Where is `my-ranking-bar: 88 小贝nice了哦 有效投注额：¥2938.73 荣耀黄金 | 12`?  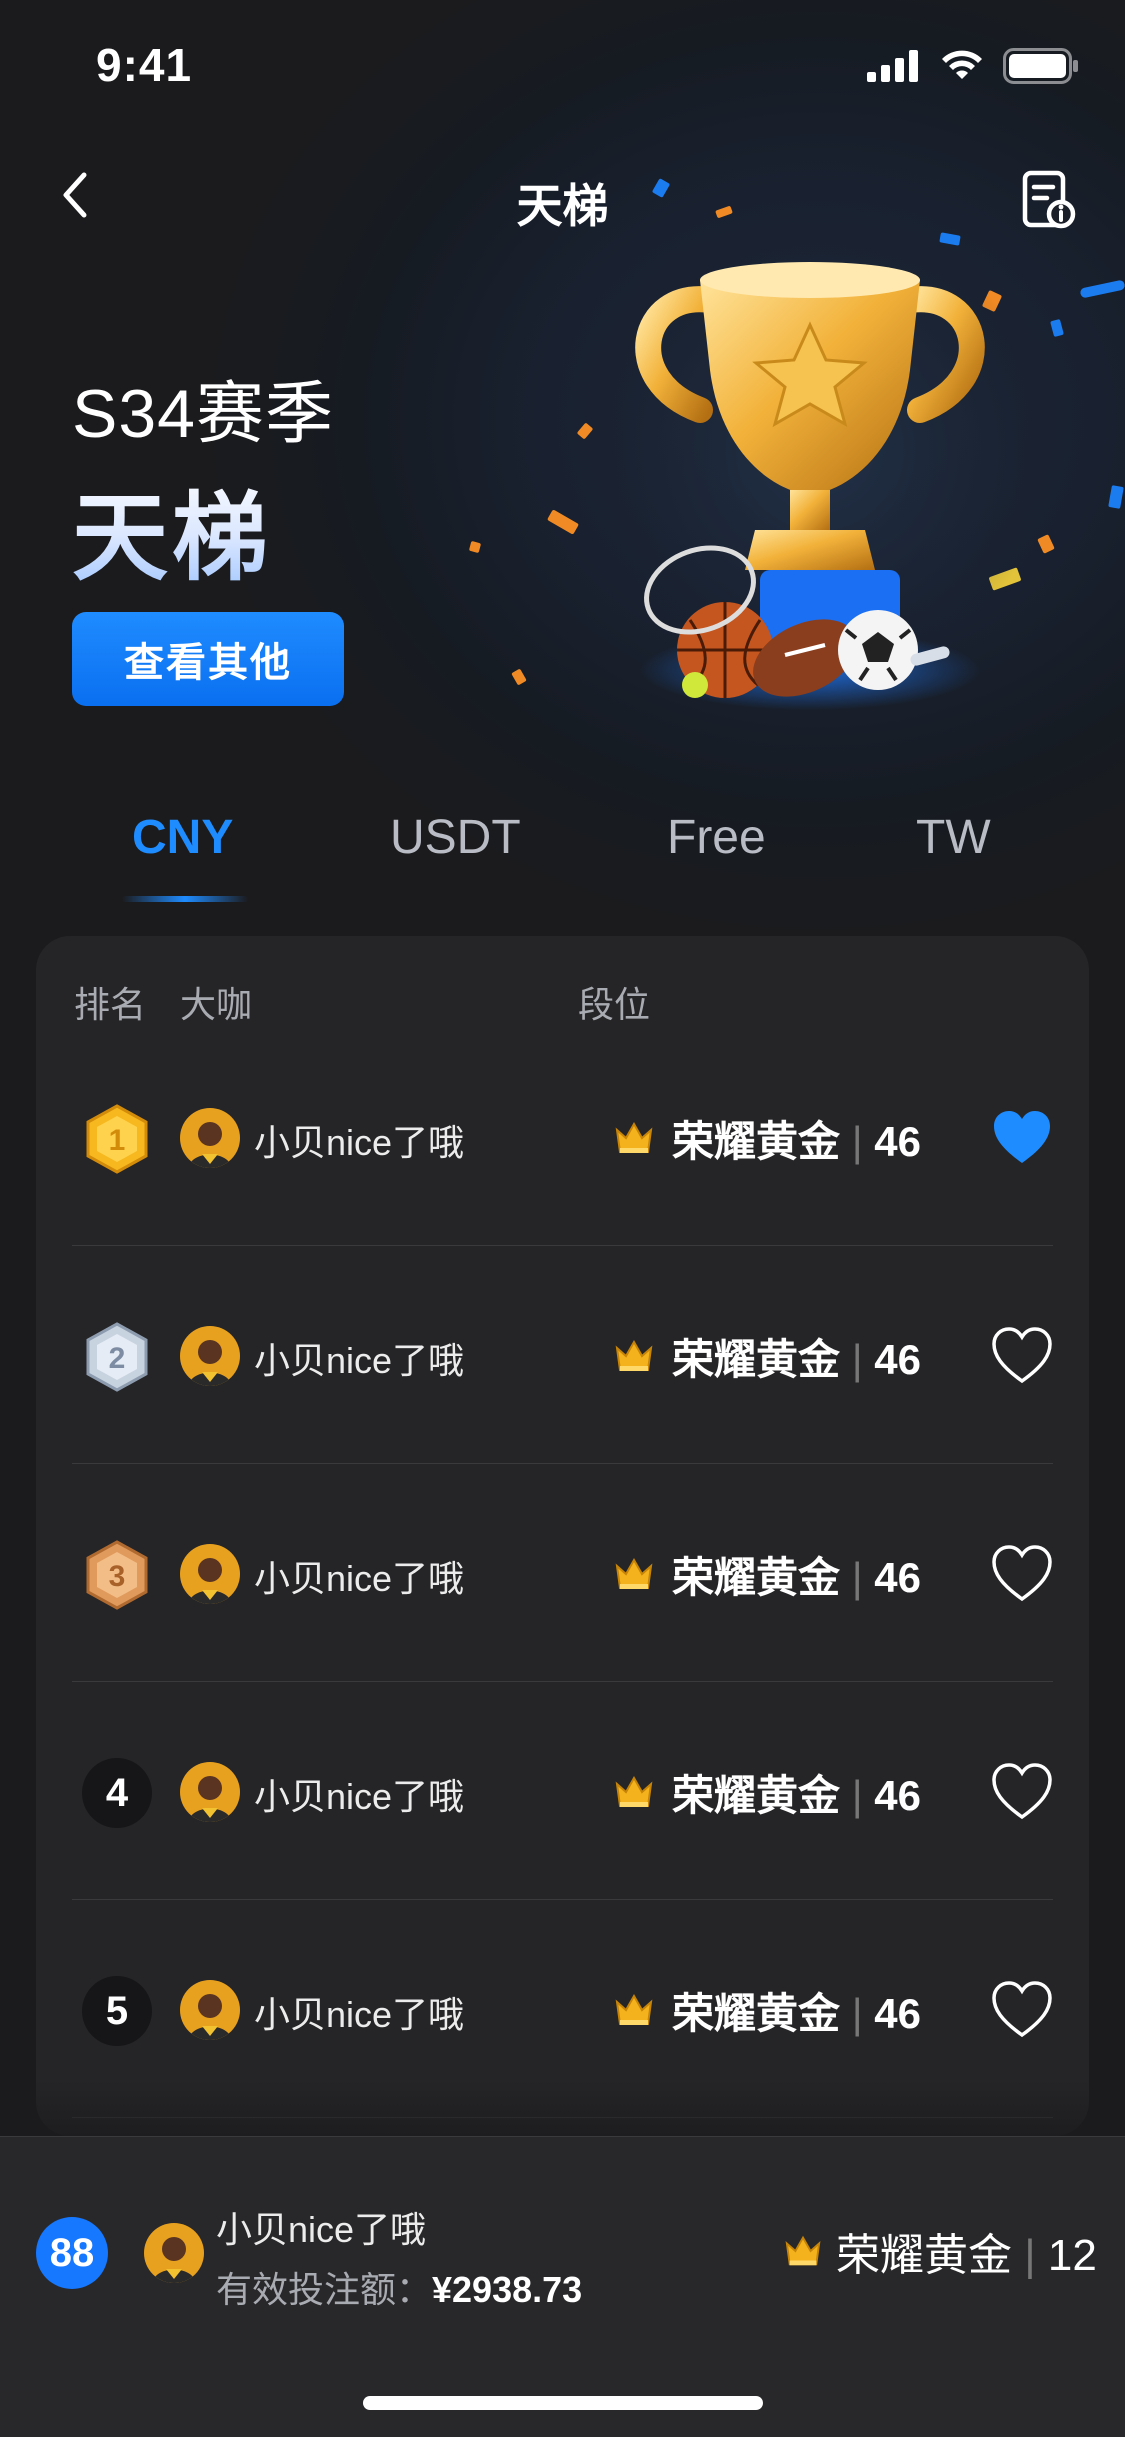 my-ranking-bar: 88 小贝nice了哦 有效投注额：¥2938.73 荣耀黄金 | 12 is located at coordinates (562, 2286).